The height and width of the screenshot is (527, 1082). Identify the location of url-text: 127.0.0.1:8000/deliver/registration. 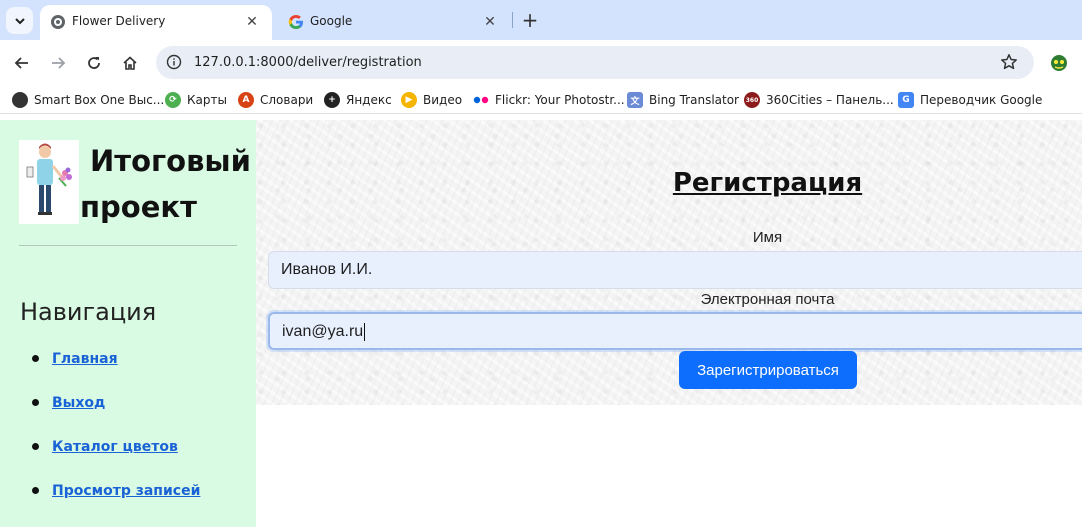
(308, 62).